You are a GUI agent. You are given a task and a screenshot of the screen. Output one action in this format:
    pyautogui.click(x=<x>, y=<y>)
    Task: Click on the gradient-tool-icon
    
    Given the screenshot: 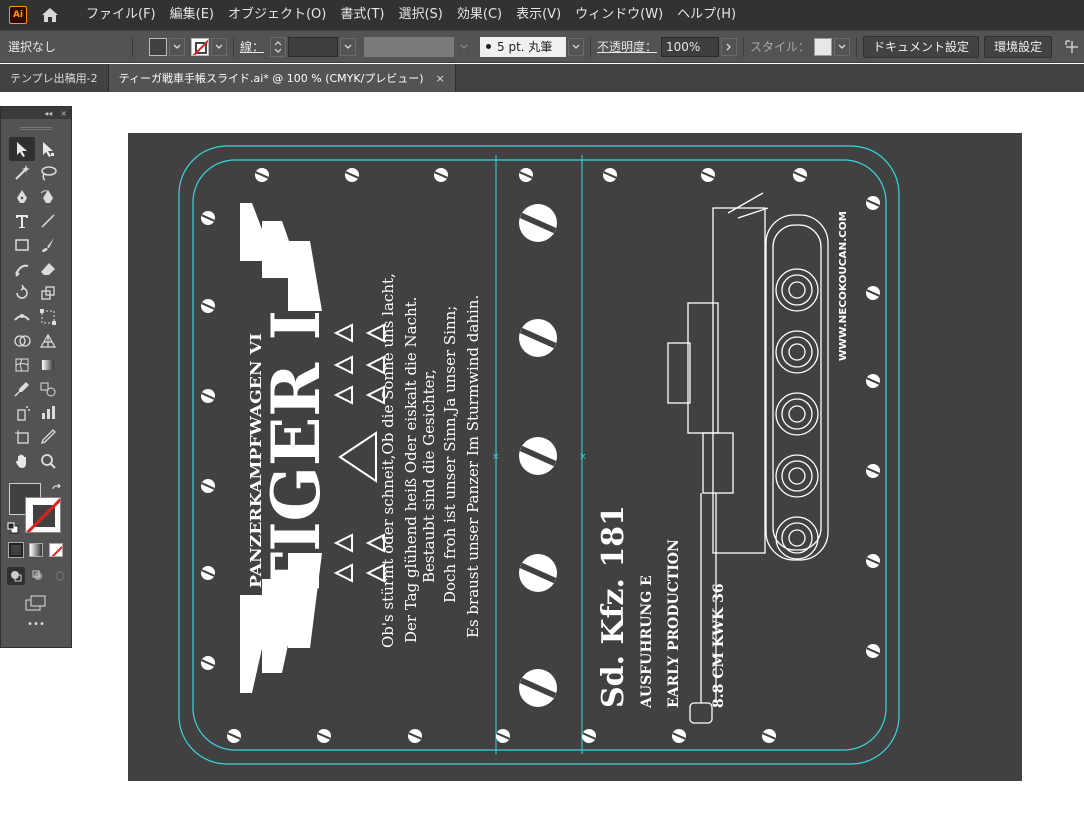 What is the action you would take?
    pyautogui.click(x=48, y=365)
    